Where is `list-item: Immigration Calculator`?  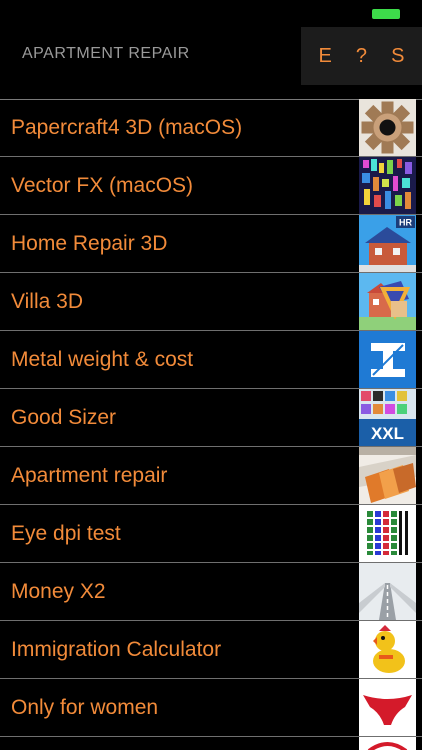
list-item: Immigration Calculator is located at coordinates (211, 650).